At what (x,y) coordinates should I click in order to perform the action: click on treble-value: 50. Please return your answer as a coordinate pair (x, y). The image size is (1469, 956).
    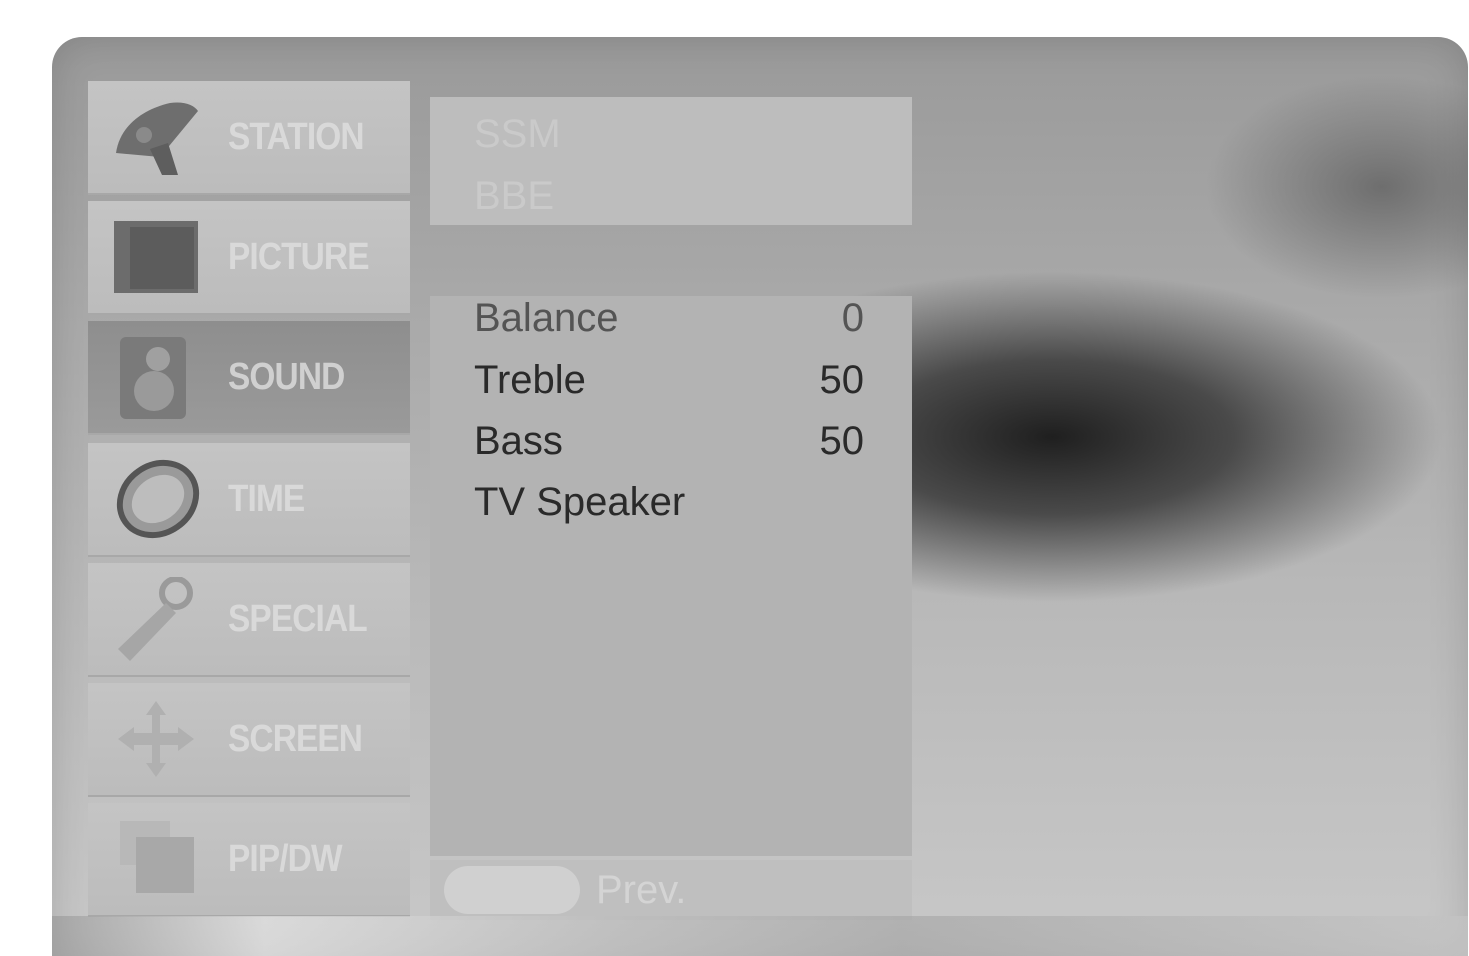
    Looking at the image, I should click on (842, 380).